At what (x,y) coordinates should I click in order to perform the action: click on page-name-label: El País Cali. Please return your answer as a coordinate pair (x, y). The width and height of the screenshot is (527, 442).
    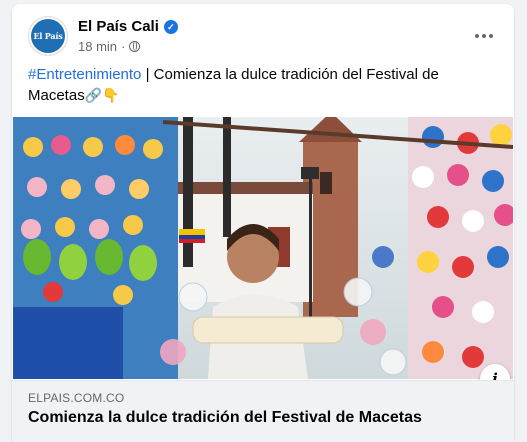
    Looking at the image, I should click on (118, 26).